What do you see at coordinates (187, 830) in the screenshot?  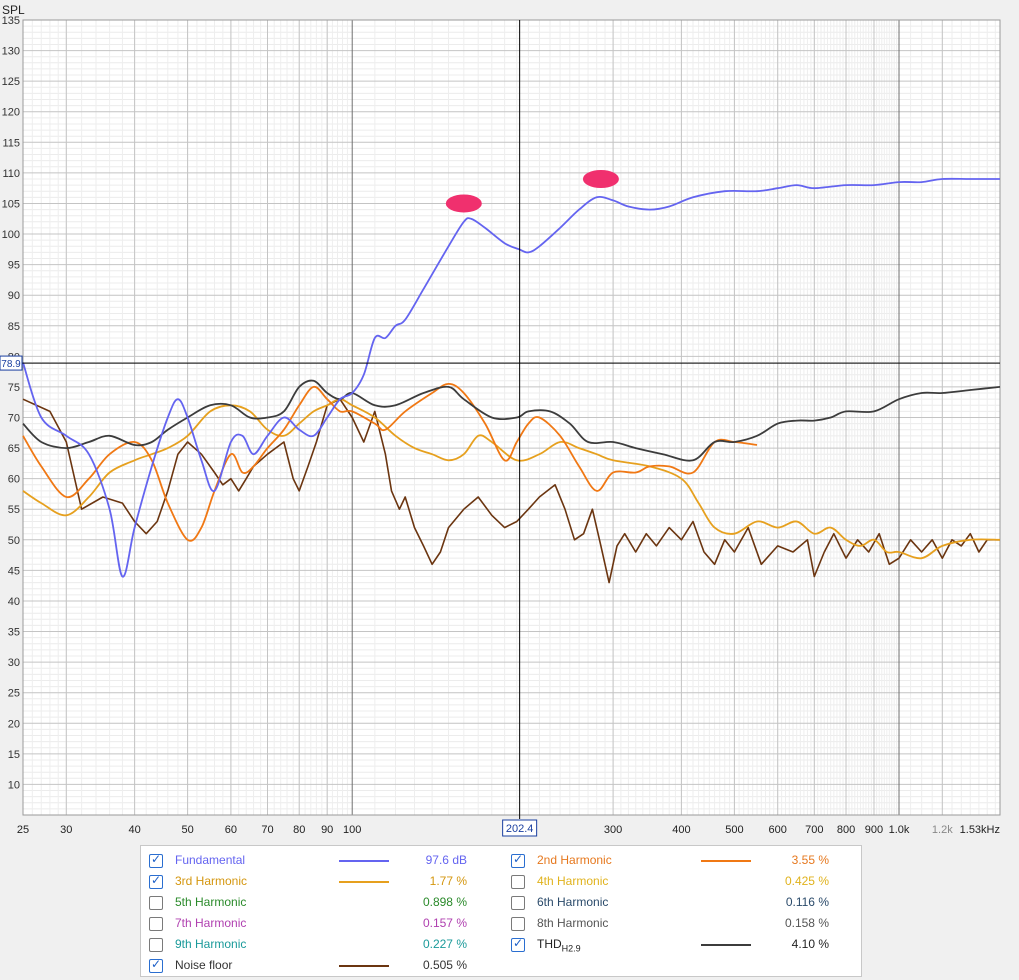 I see `x-tick-label: 50` at bounding box center [187, 830].